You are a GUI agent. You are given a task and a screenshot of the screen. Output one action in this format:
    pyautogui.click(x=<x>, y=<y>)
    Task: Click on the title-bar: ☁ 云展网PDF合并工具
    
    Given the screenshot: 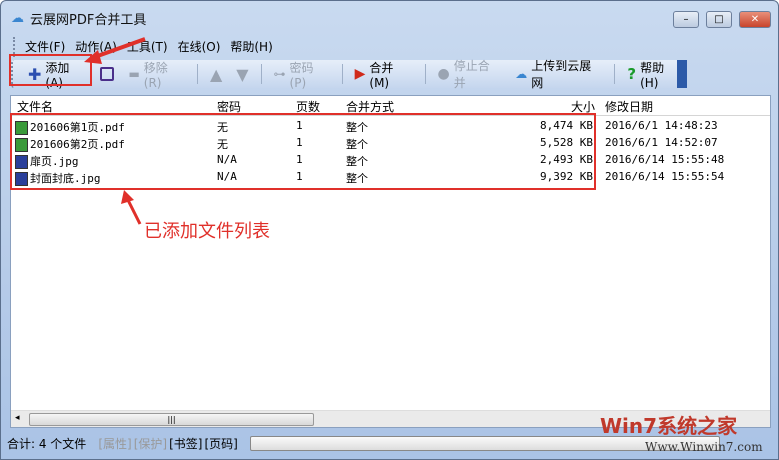 What is the action you would take?
    pyautogui.click(x=78, y=18)
    